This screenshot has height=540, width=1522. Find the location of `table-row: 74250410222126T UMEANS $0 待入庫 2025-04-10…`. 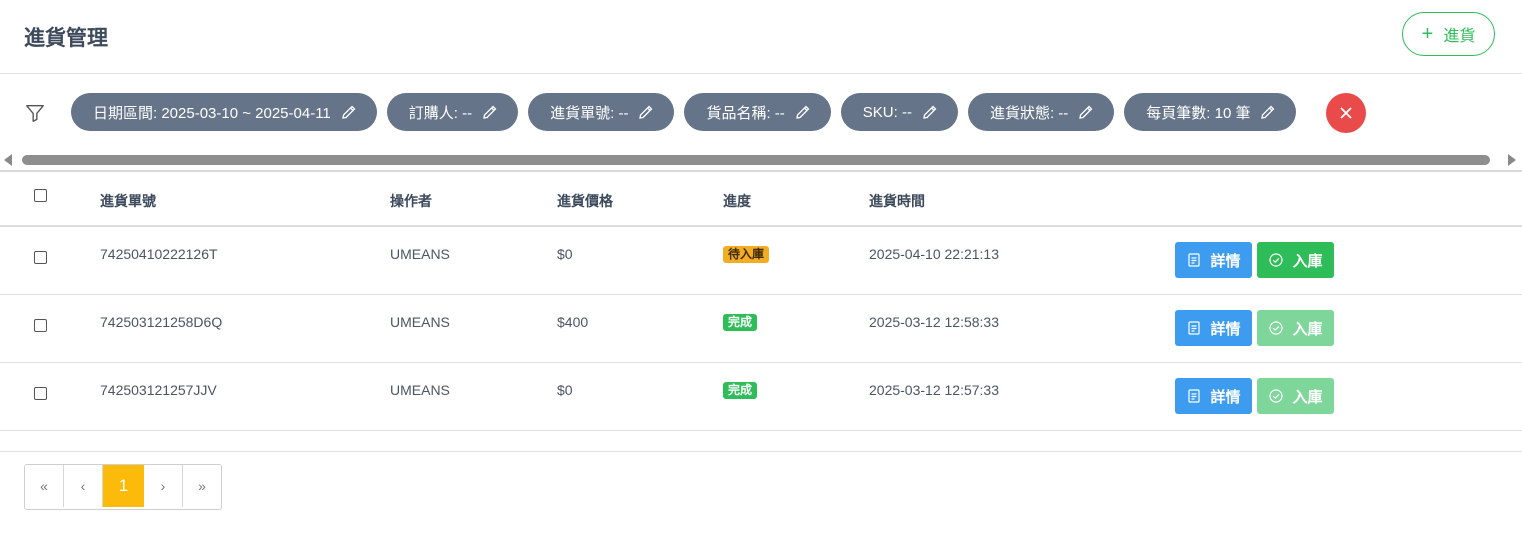

table-row: 74250410222126T UMEANS $0 待入庫 2025-04-10… is located at coordinates (761, 261).